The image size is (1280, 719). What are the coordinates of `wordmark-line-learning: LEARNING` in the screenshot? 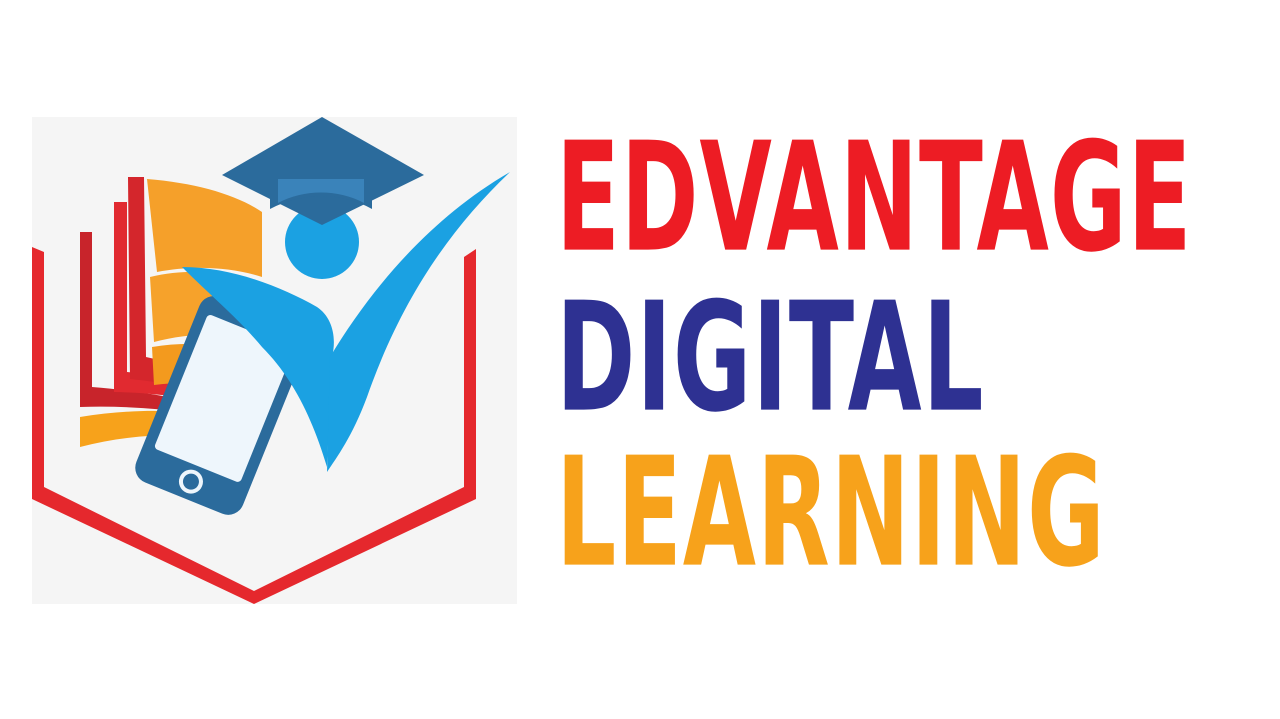 It's located at (831, 512).